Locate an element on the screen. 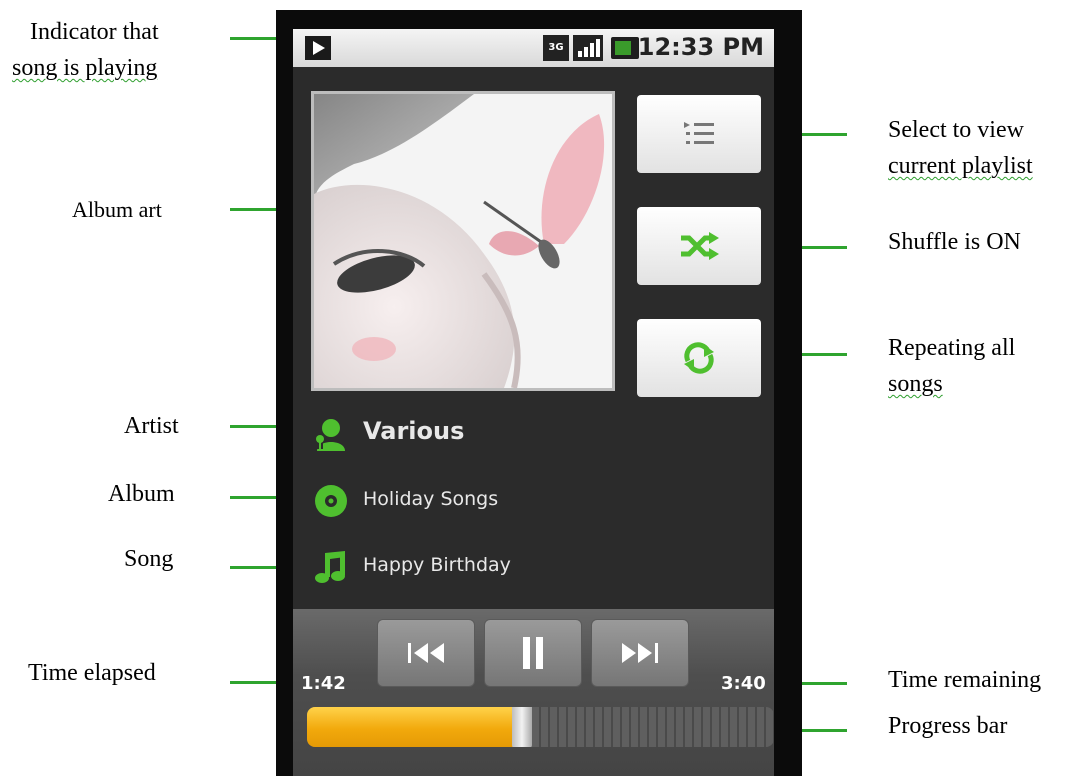 The width and height of the screenshot is (1086, 776). previous-button is located at coordinates (426, 653).